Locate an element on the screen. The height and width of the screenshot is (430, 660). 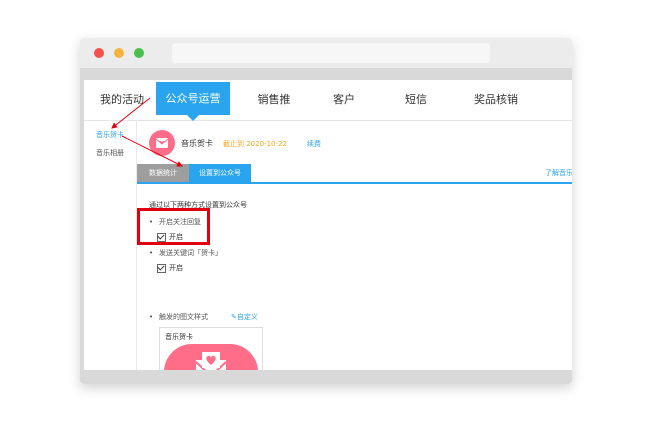
nav-item-sms: 短信 is located at coordinates (416, 100).